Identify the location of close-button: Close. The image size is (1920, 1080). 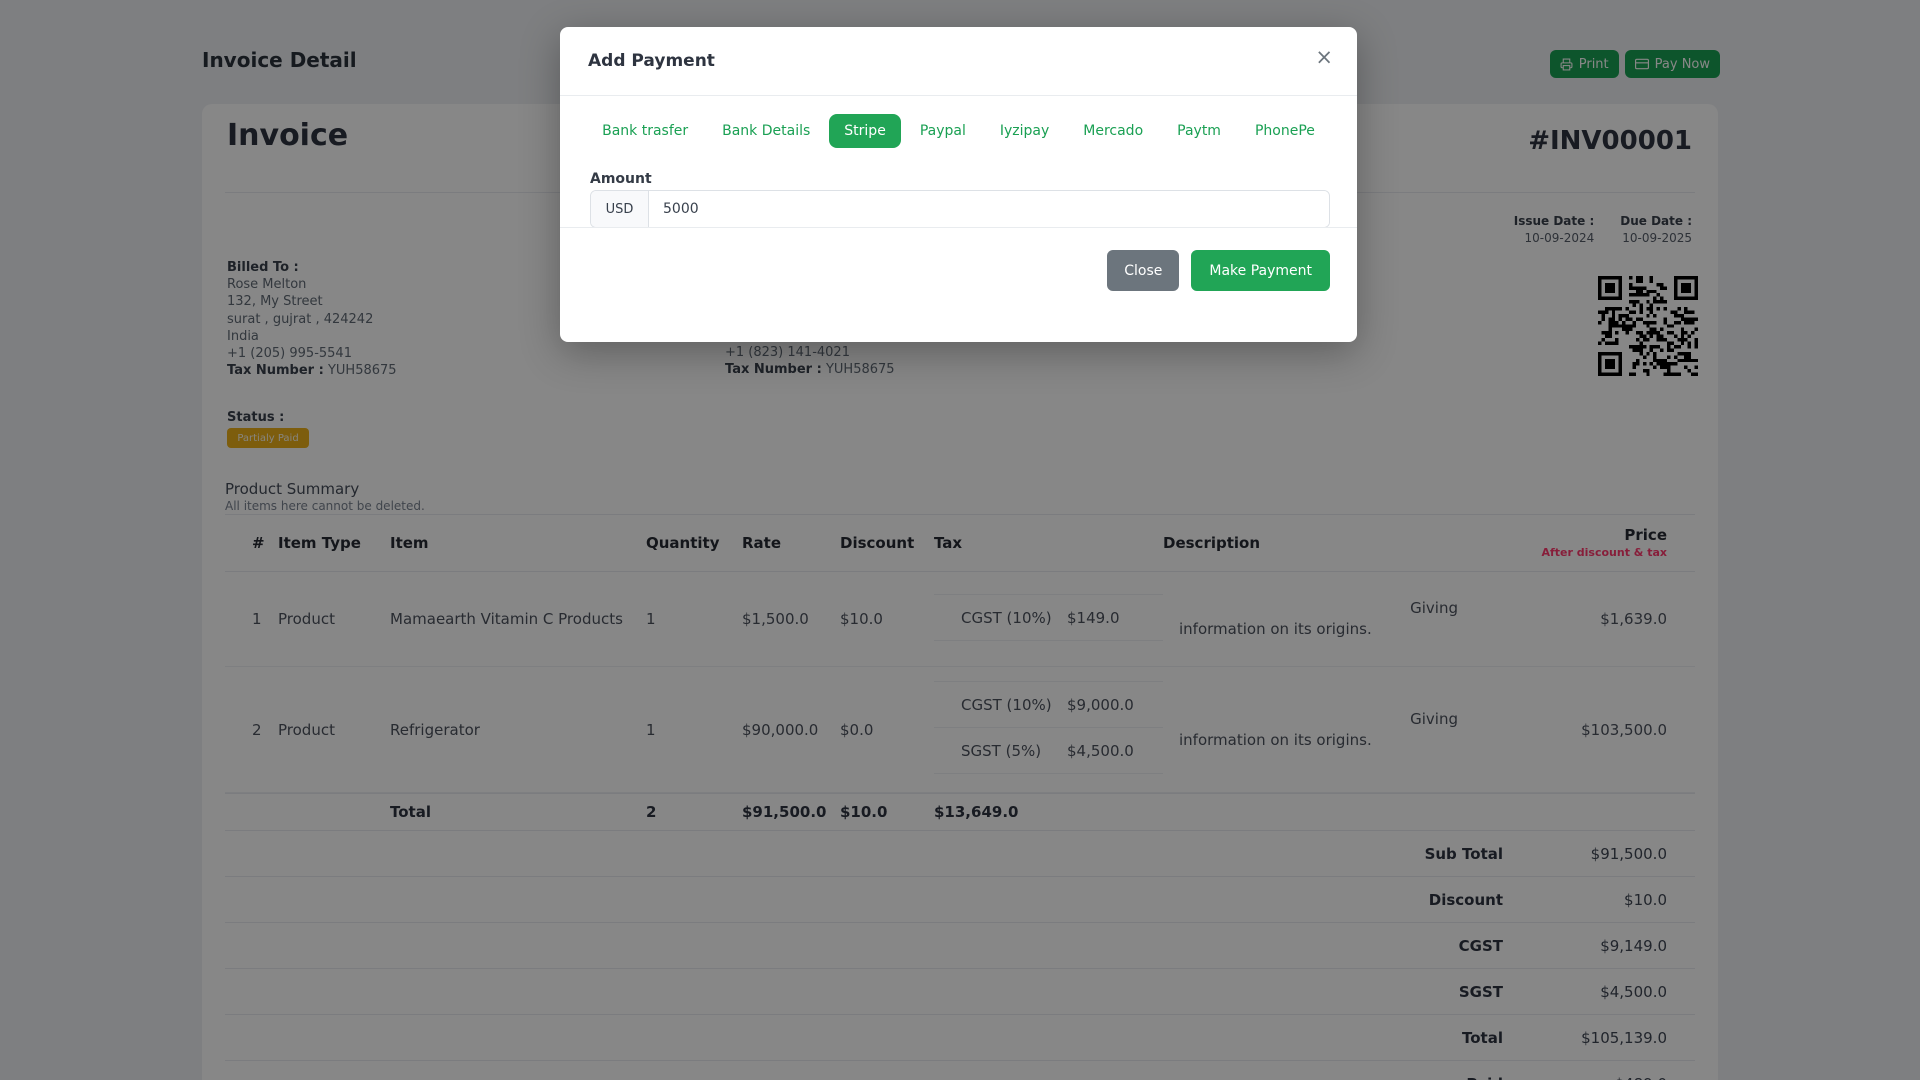
(1143, 270).